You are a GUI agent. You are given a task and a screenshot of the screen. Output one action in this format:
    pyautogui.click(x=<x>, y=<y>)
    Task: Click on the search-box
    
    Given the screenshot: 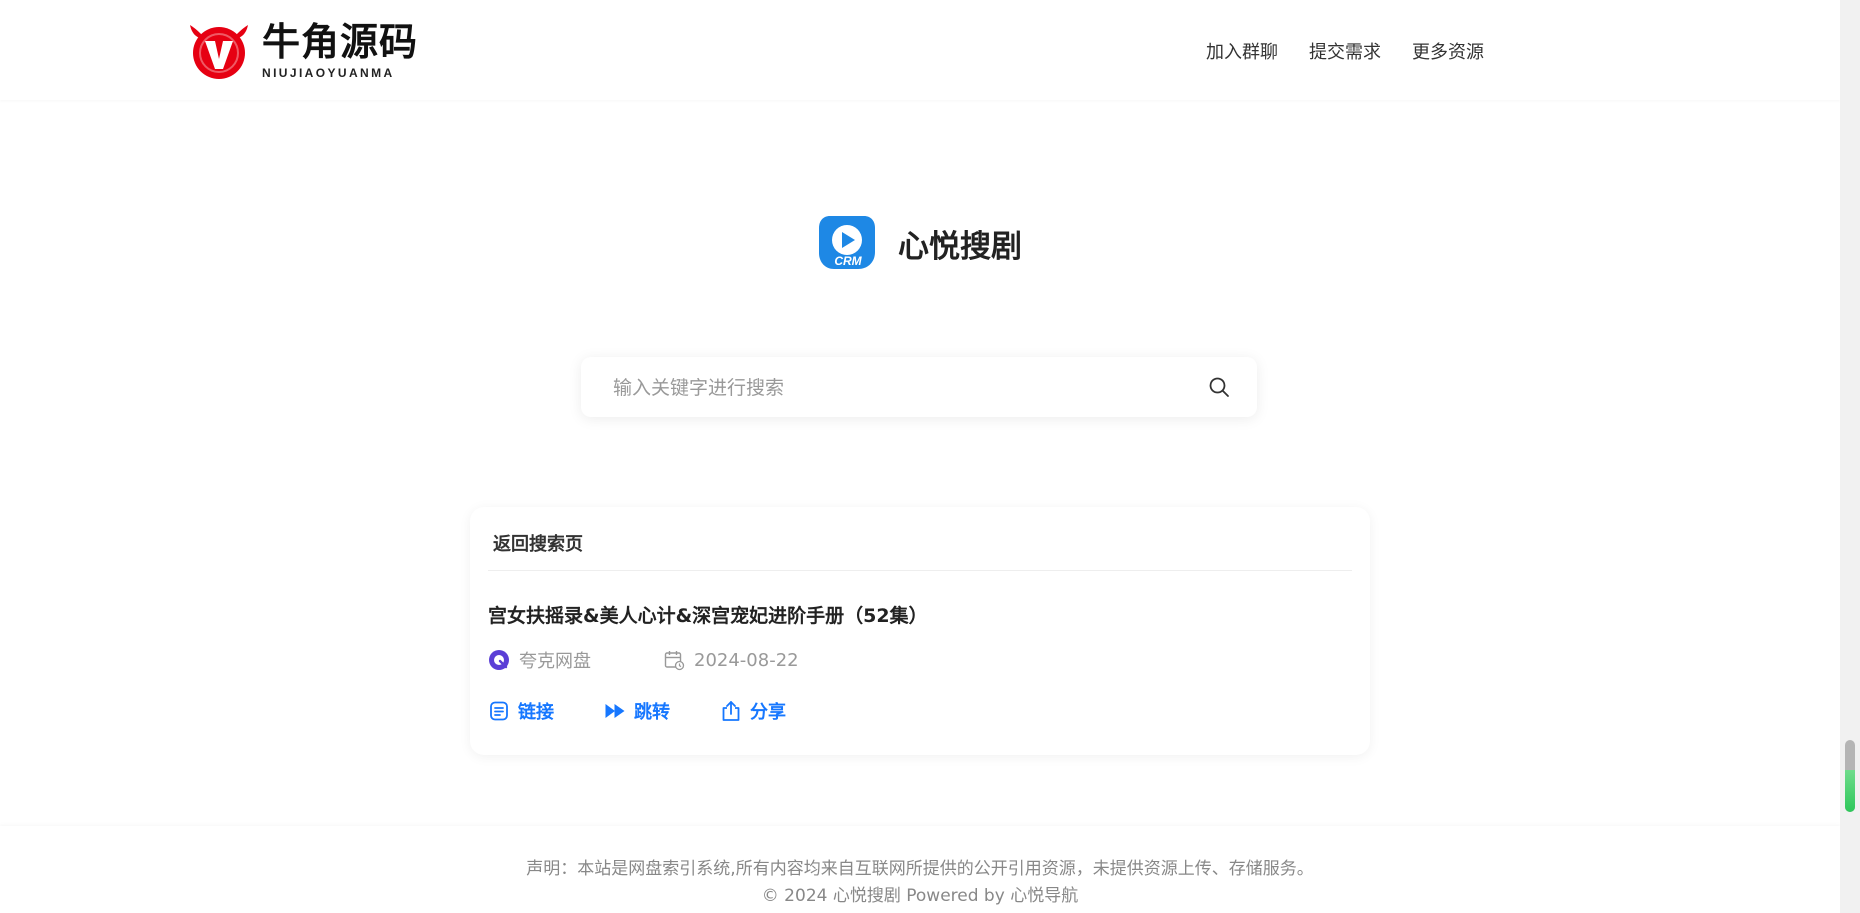 What is the action you would take?
    pyautogui.click(x=919, y=388)
    